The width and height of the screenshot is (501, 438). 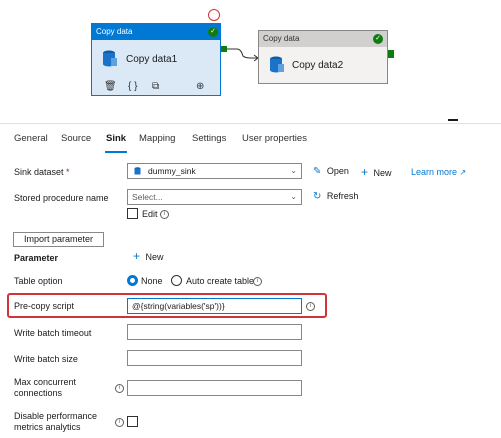 I want to click on tab-source: Source, so click(x=76, y=138).